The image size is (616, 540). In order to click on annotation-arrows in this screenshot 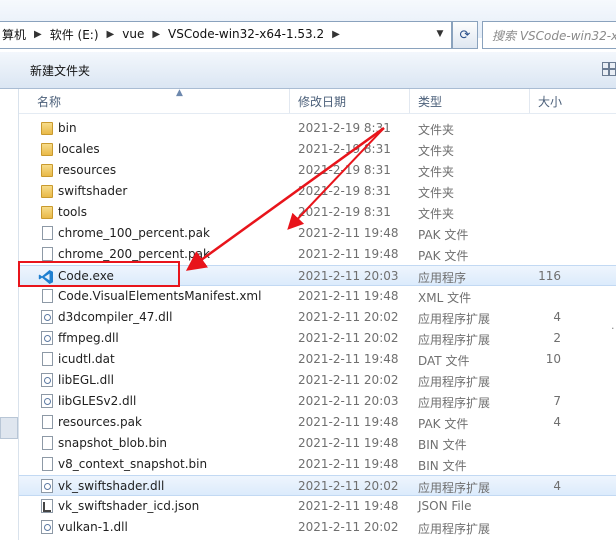, I will do `click(285, 198)`.